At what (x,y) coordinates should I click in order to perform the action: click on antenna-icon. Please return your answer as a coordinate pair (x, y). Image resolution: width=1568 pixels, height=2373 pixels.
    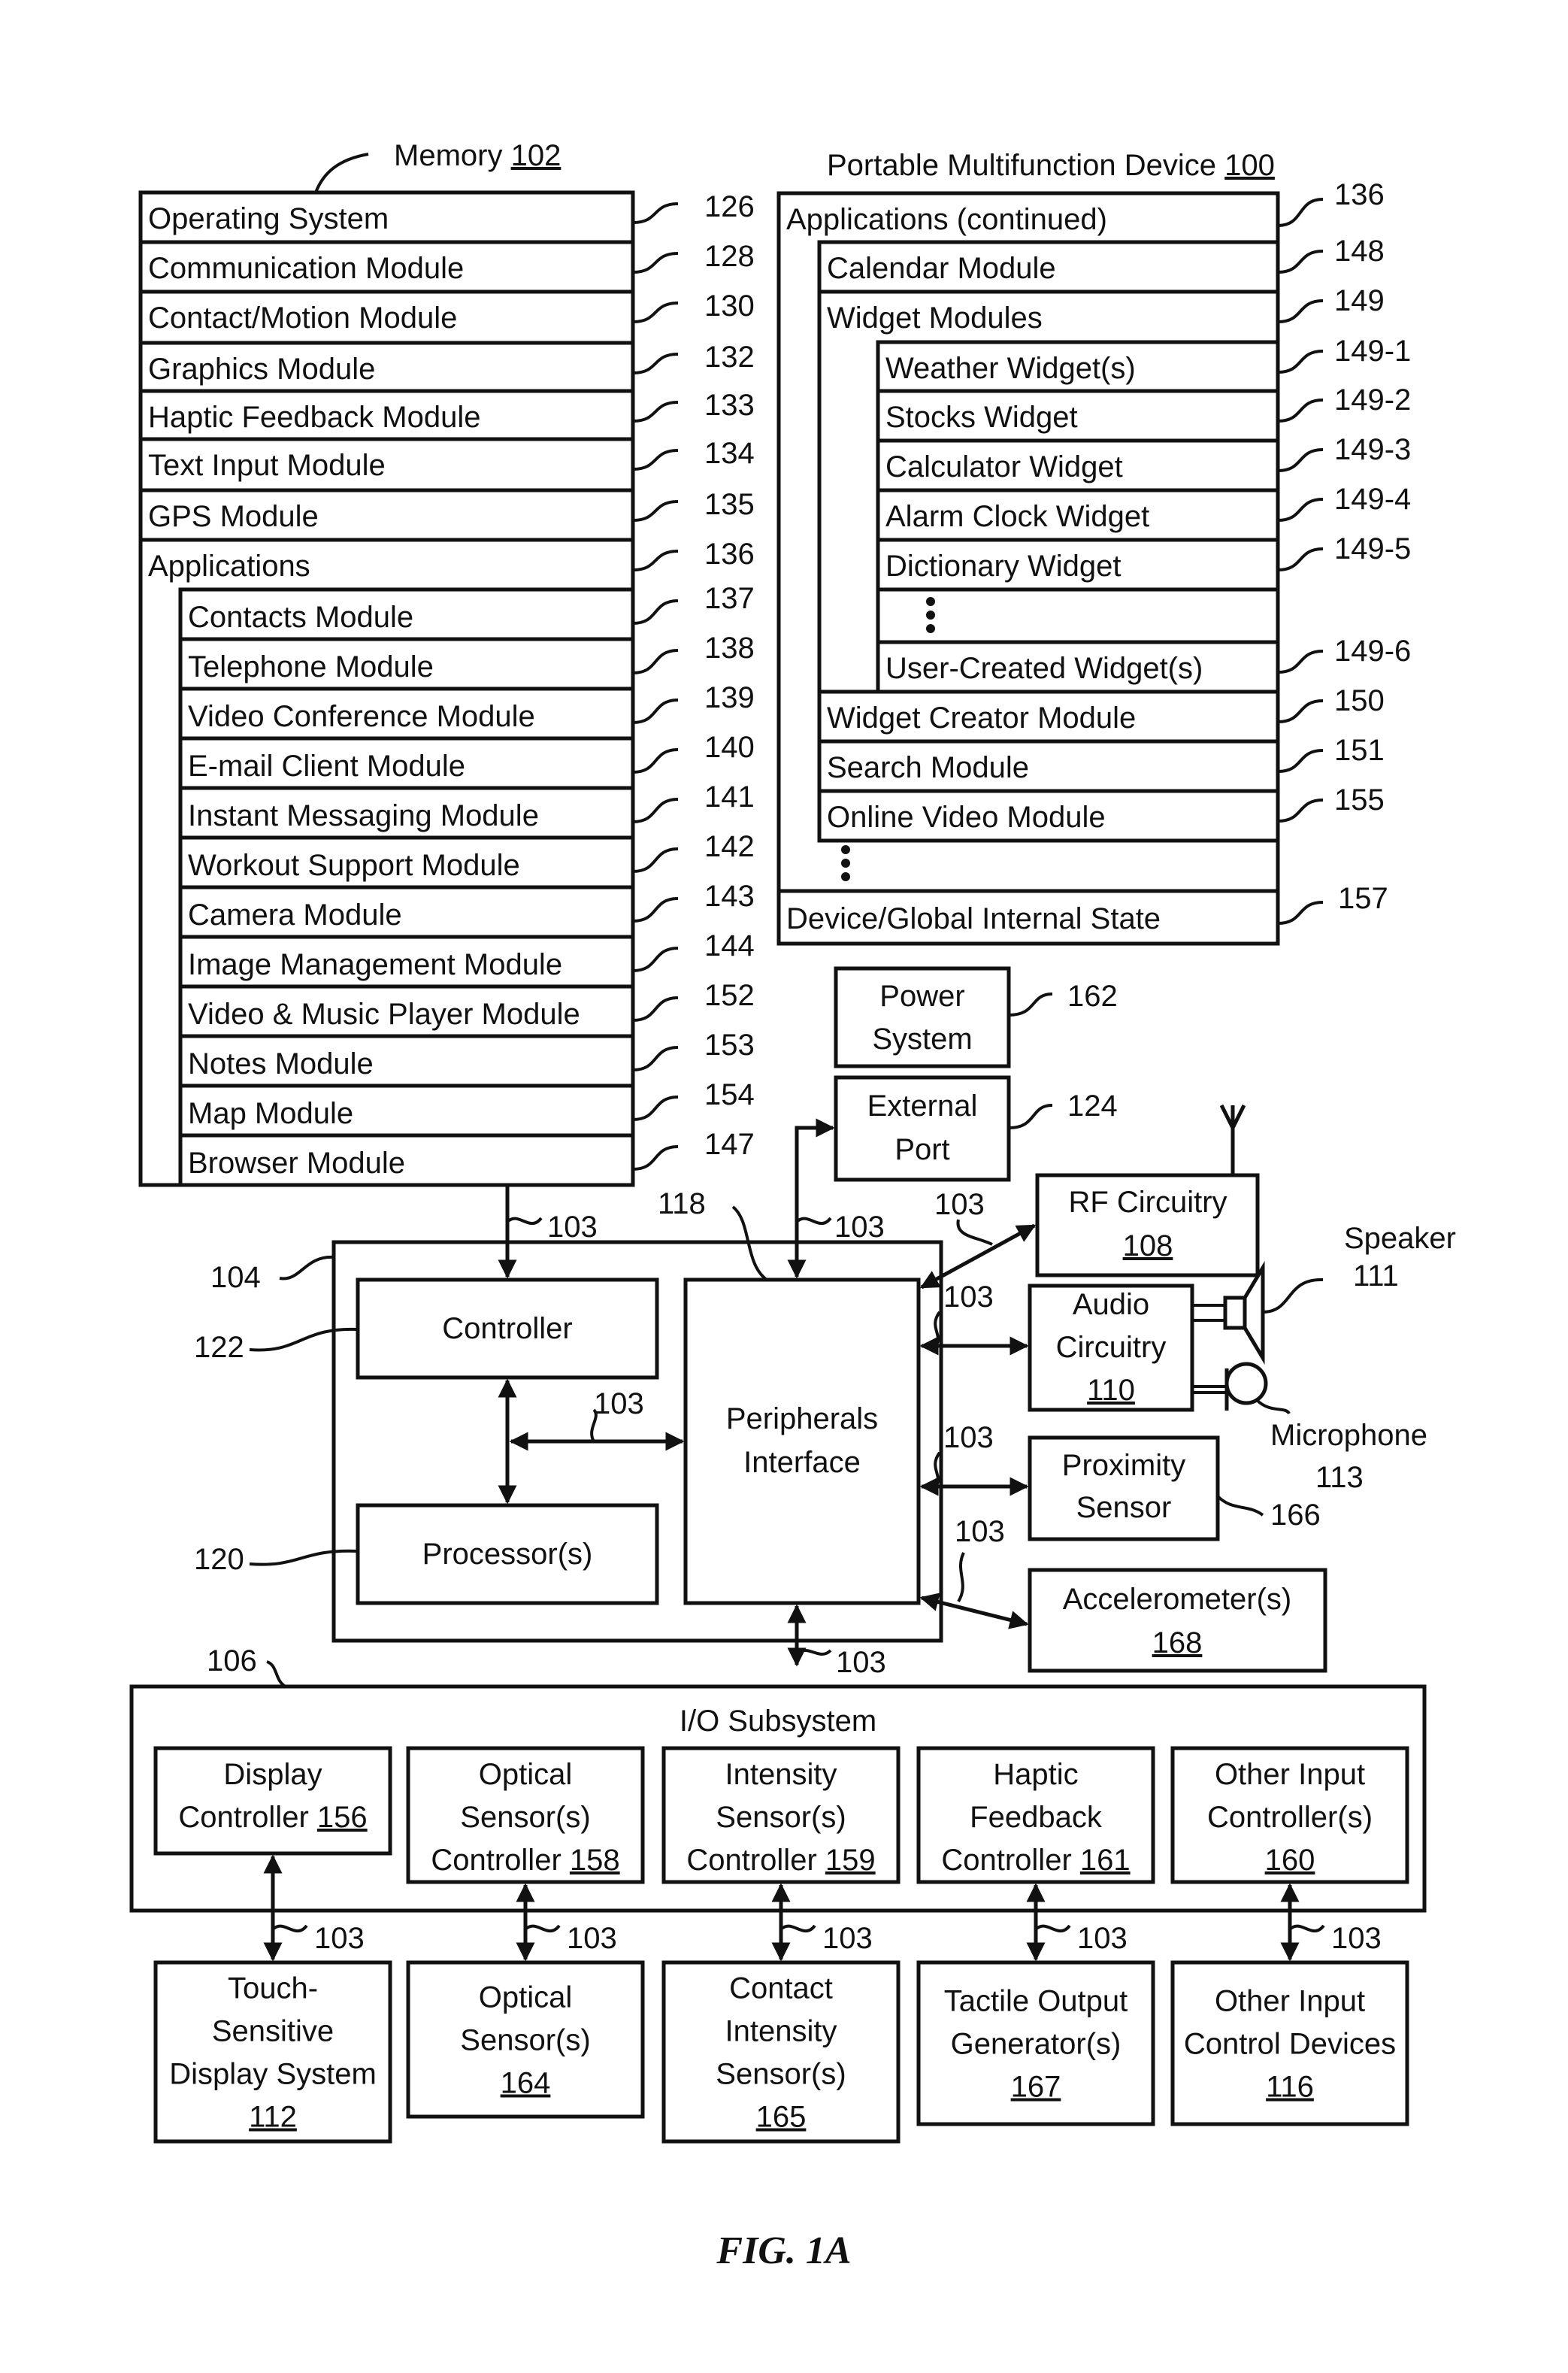
    Looking at the image, I should click on (1232, 1139).